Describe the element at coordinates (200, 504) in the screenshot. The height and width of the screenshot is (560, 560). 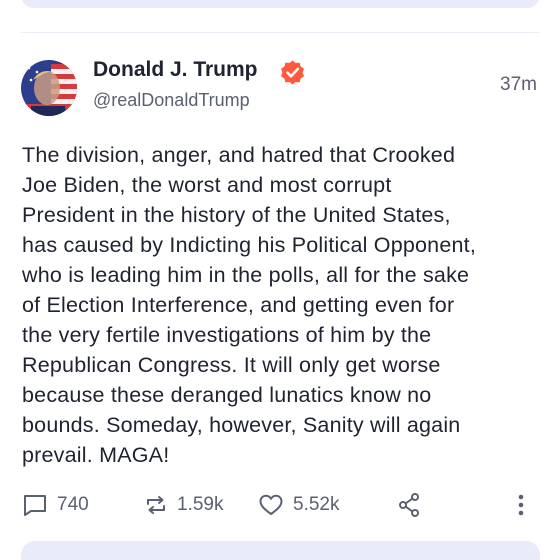
I see `repost-count: 1.59k` at that location.